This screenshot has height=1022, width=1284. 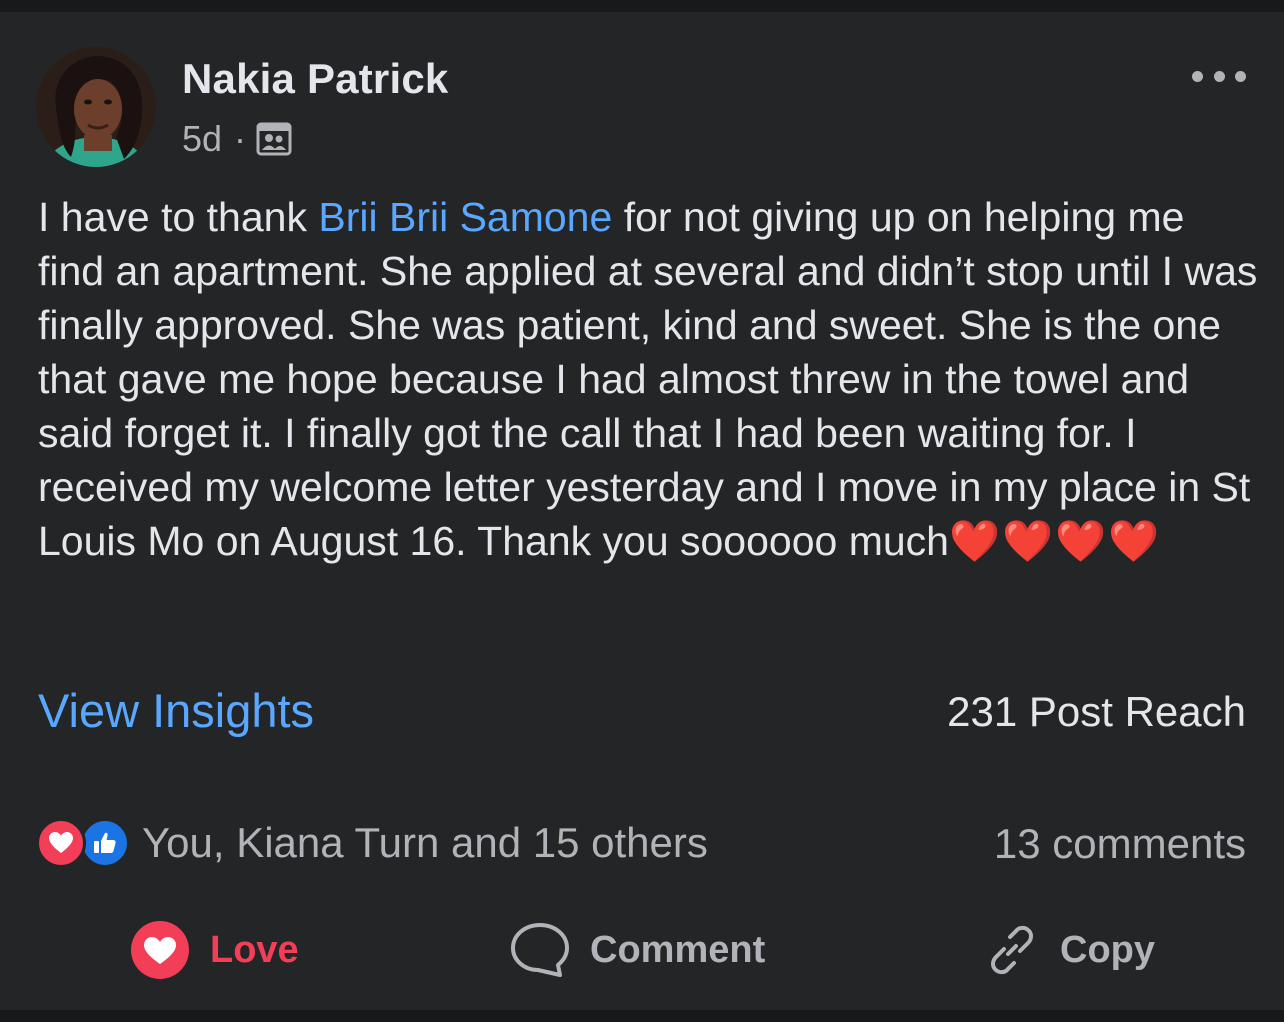 I want to click on more-options-icon, so click(x=1219, y=76).